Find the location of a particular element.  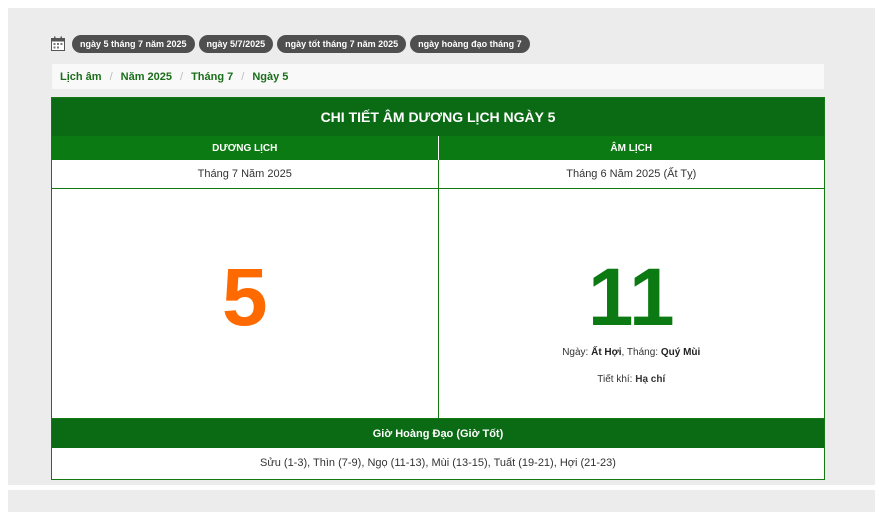

solar-term-info: Tiết khí: Hạ chí is located at coordinates (632, 379).